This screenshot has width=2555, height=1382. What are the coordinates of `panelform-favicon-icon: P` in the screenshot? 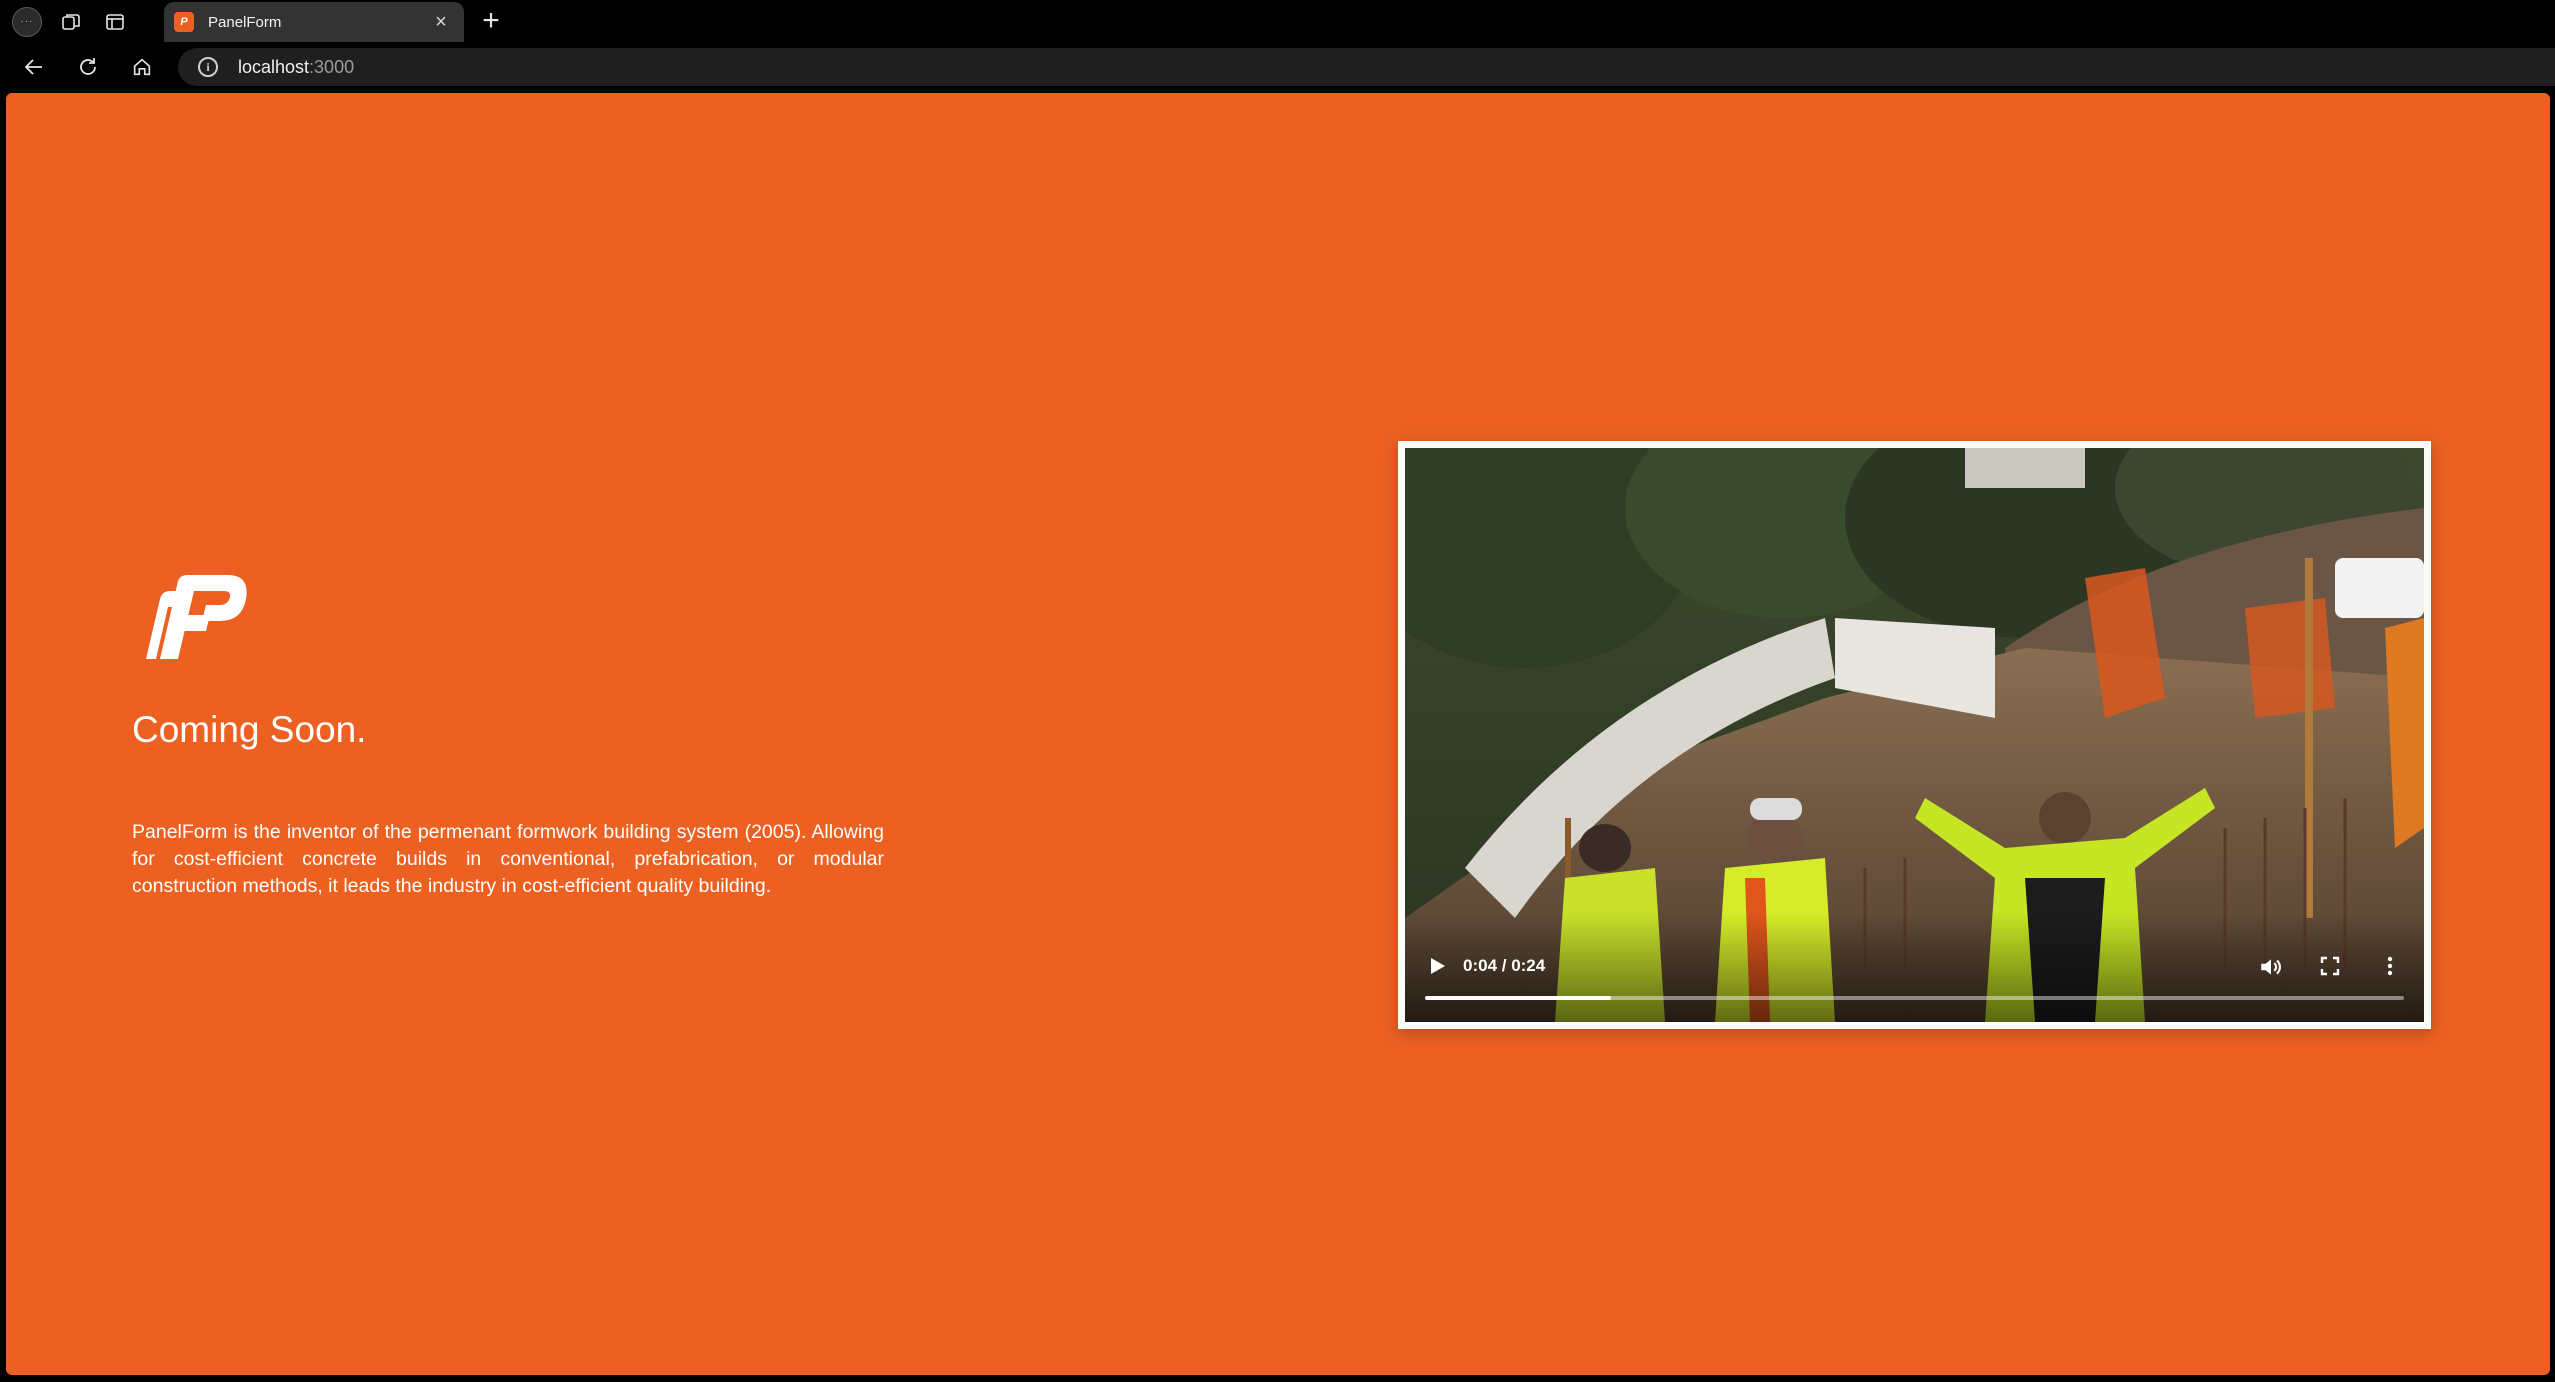 It's located at (184, 22).